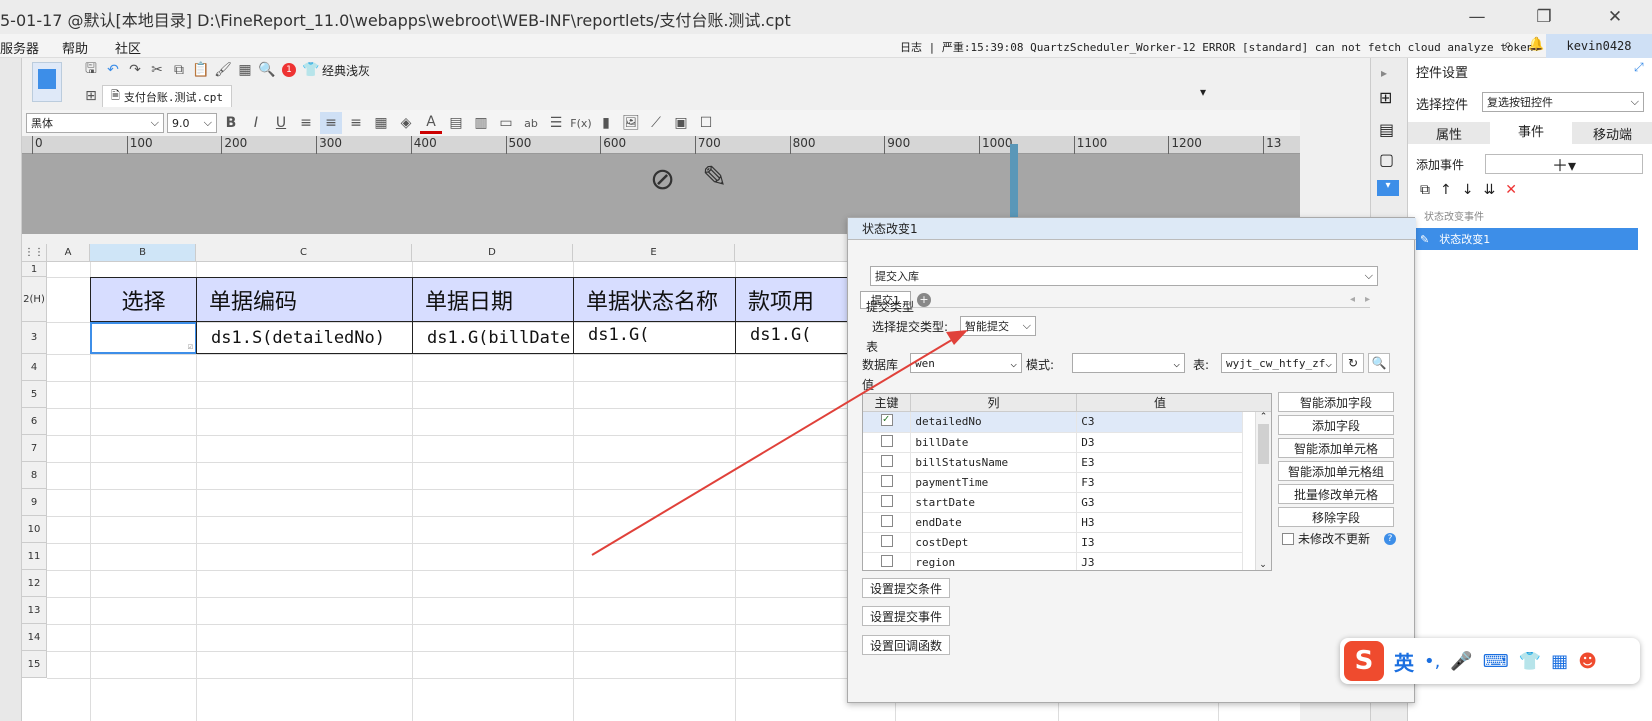  I want to click on field-row: paymentTime F3, so click(1053, 482).